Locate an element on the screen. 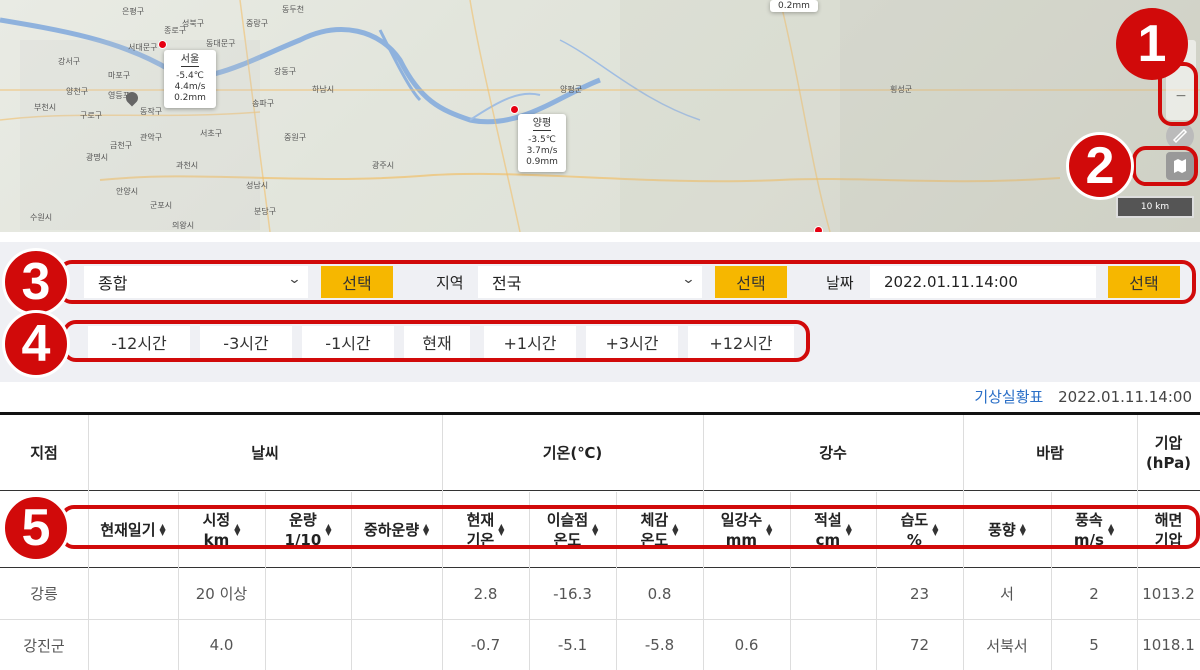 The width and height of the screenshot is (1200, 670). table-caption: 기상실황표 2022.01.11.14:00 is located at coordinates (1083, 396).